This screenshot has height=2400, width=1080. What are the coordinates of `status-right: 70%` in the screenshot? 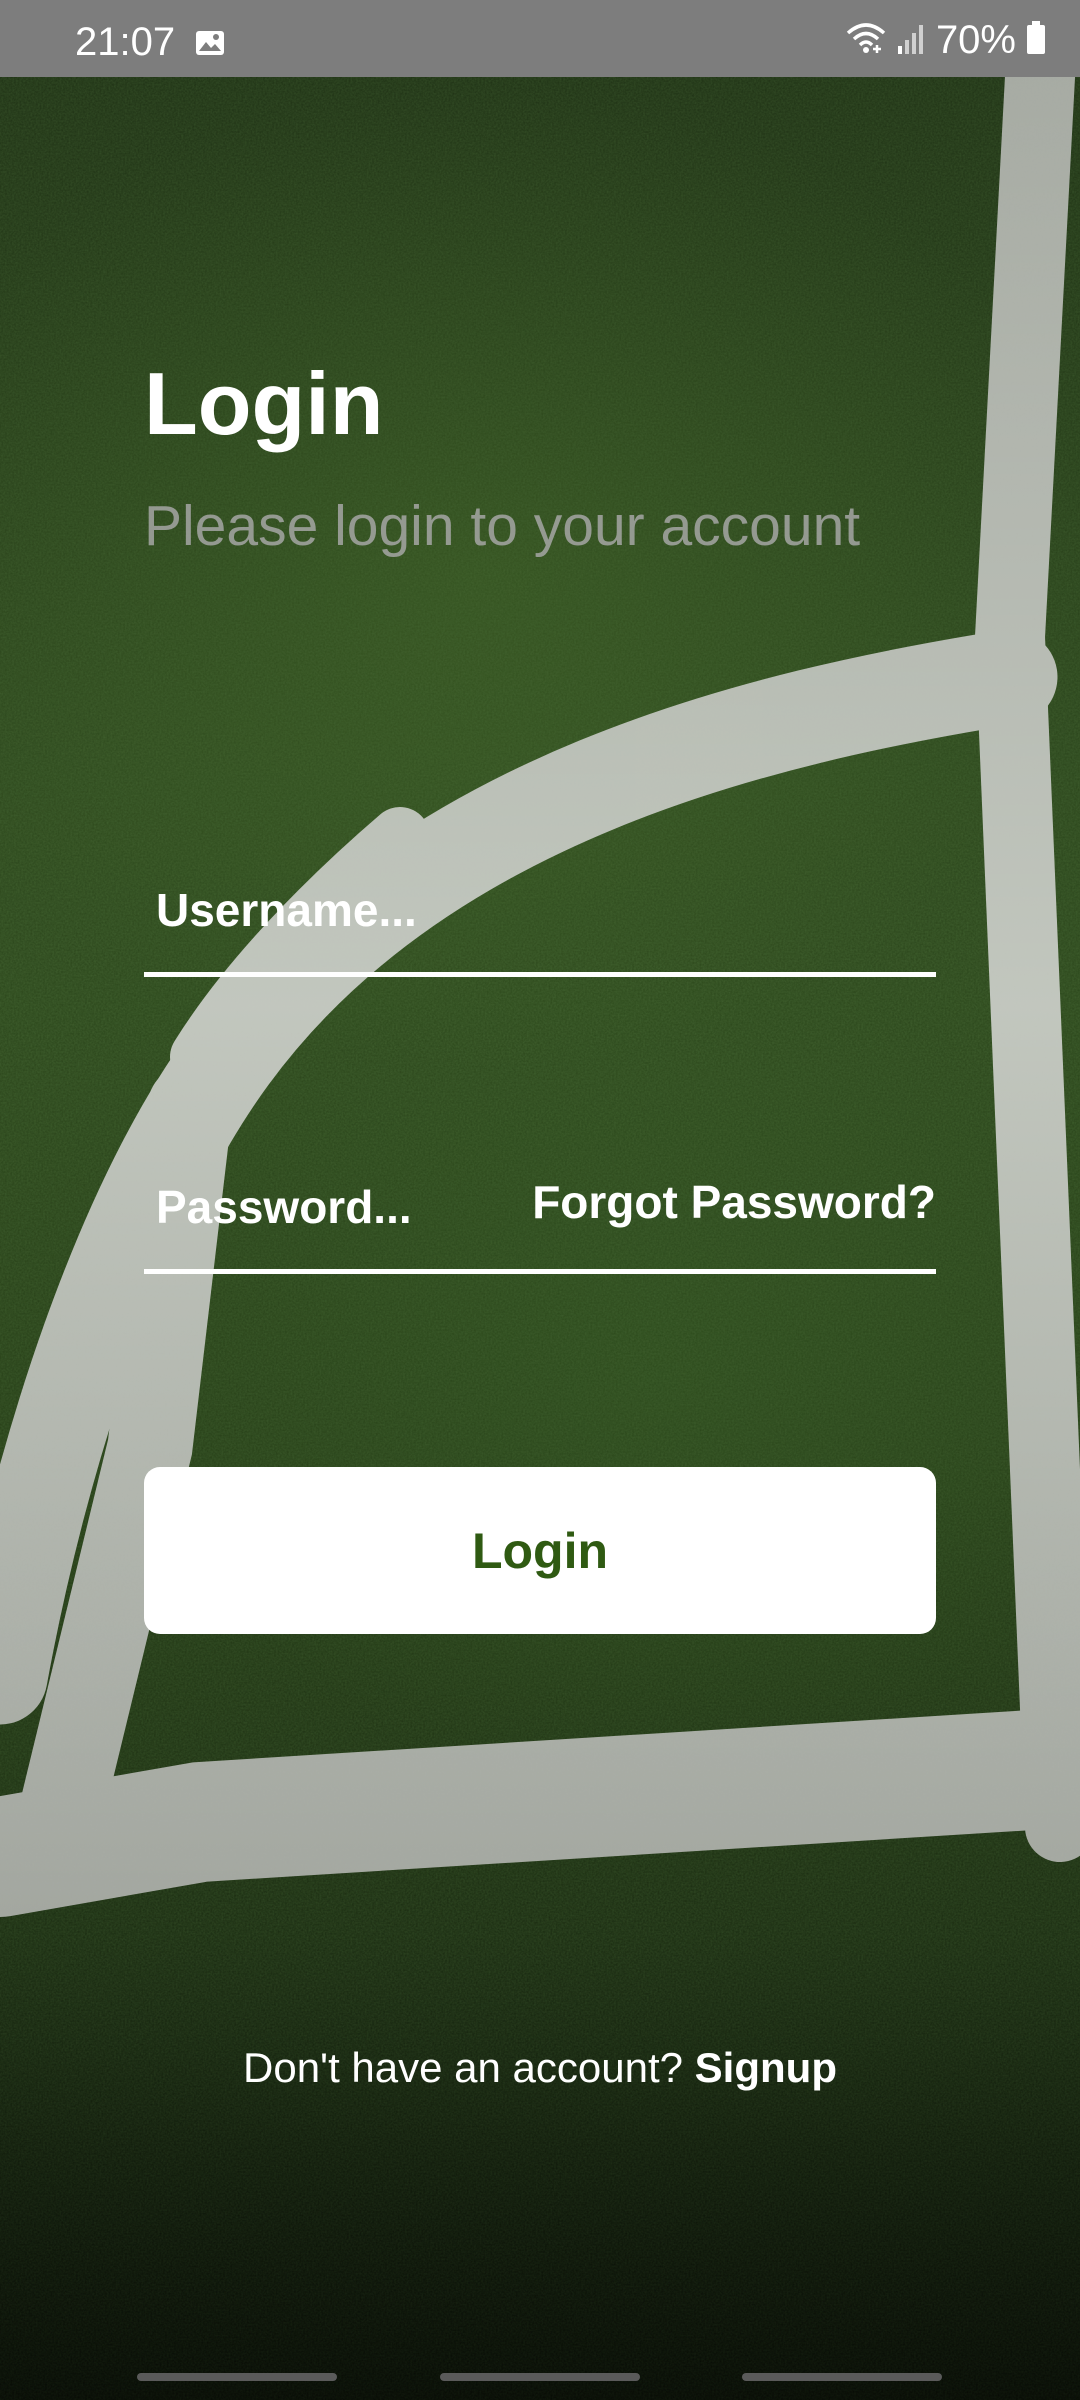 It's located at (946, 40).